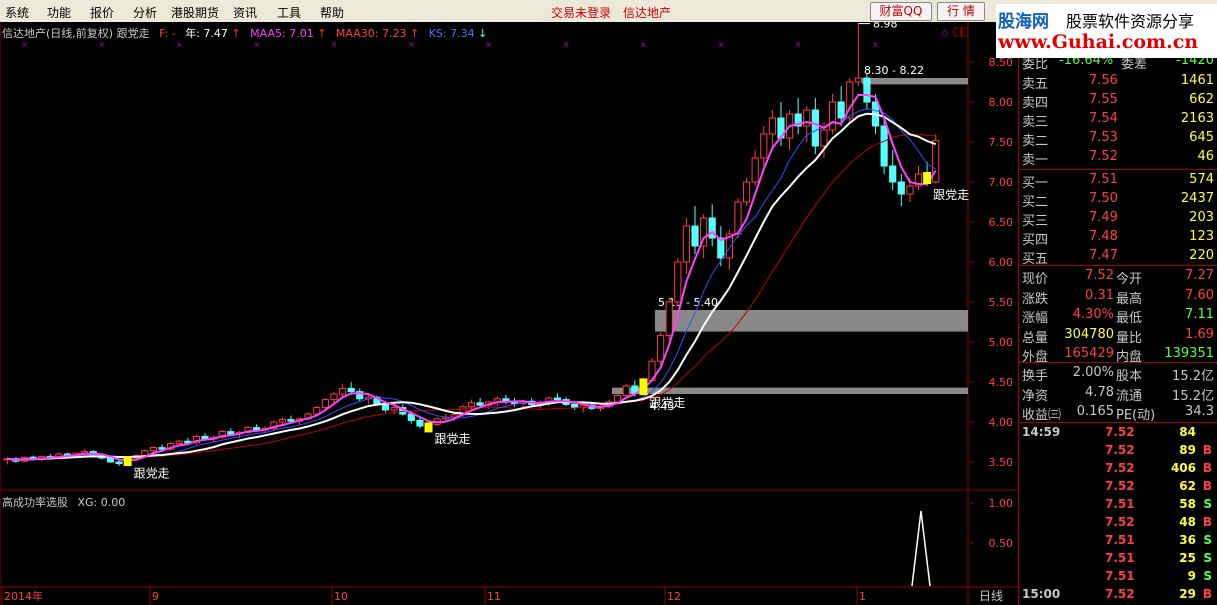  What do you see at coordinates (1041, 432) in the screenshot?
I see `tick-time: 14:59` at bounding box center [1041, 432].